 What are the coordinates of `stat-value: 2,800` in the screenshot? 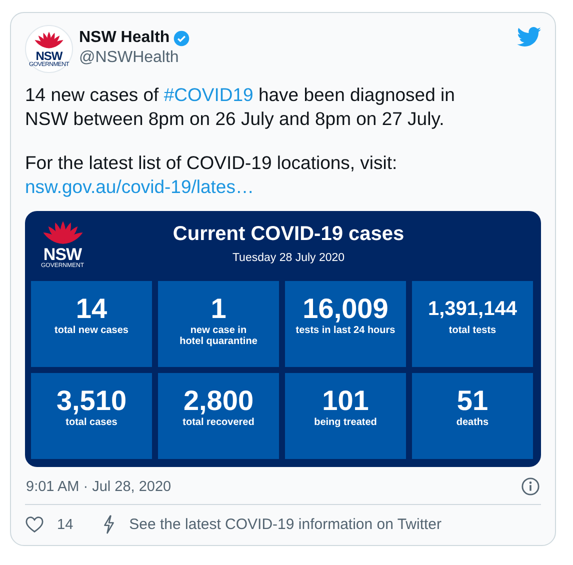 It's located at (218, 401).